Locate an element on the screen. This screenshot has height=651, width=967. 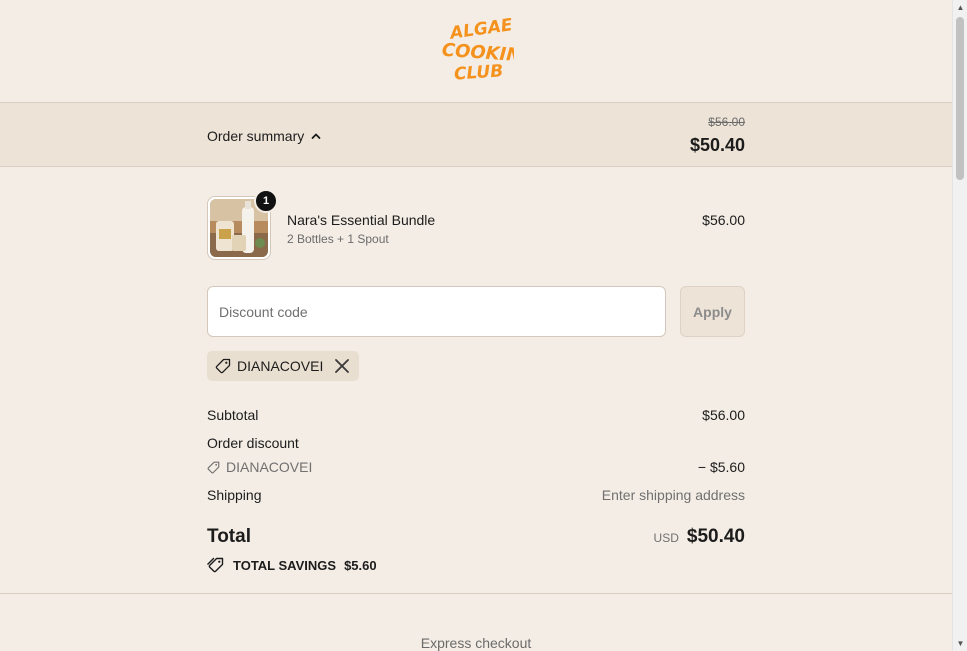
product-name: Nara's Essential Bundle is located at coordinates (361, 220).